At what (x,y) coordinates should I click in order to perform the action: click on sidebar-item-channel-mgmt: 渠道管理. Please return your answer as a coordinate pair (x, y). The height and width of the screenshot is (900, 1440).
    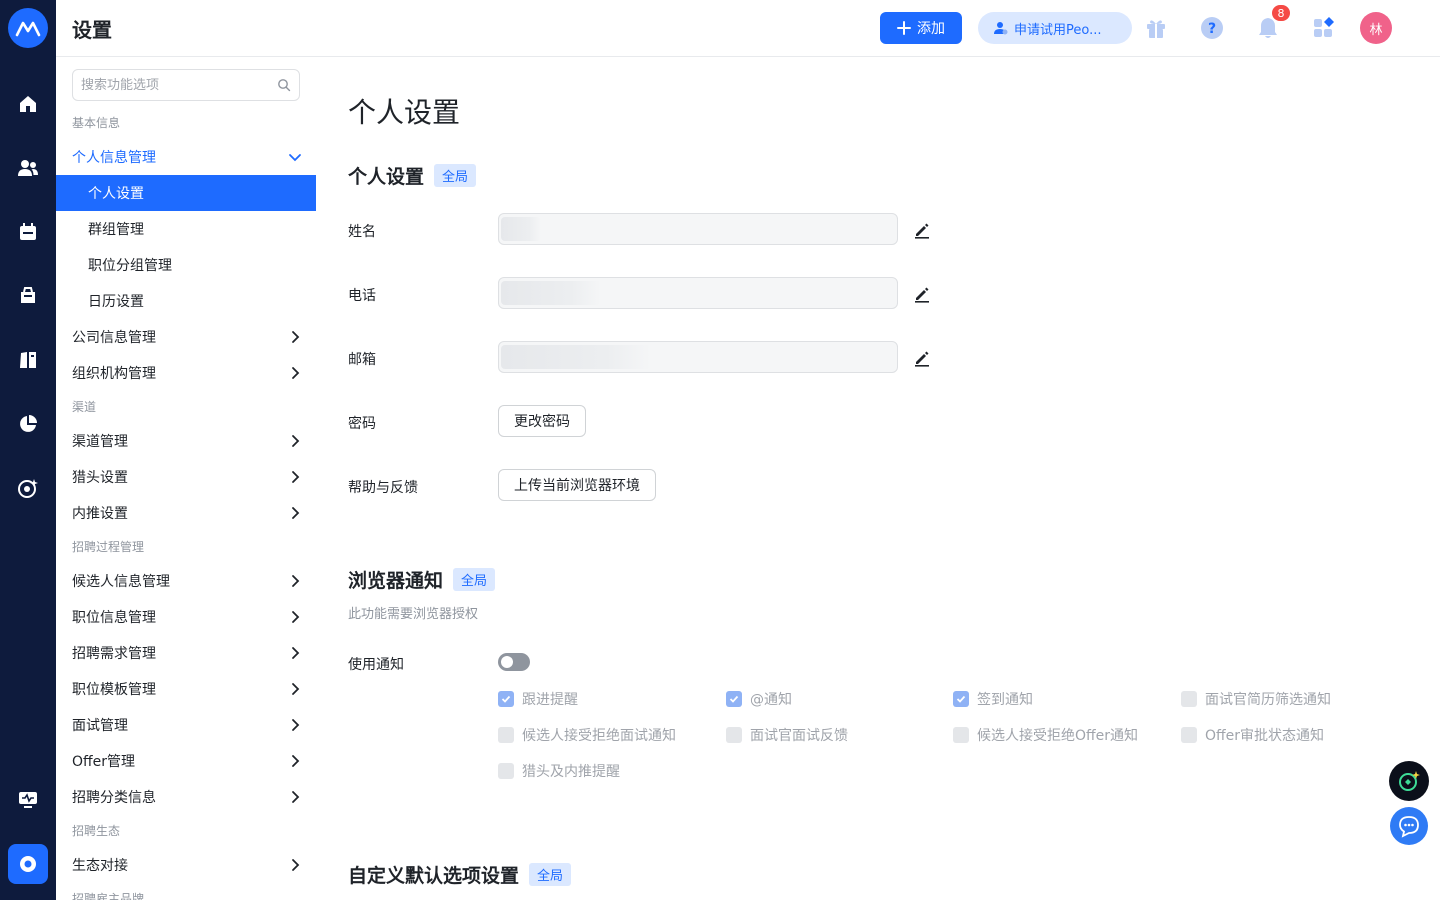
    Looking at the image, I should click on (186, 441).